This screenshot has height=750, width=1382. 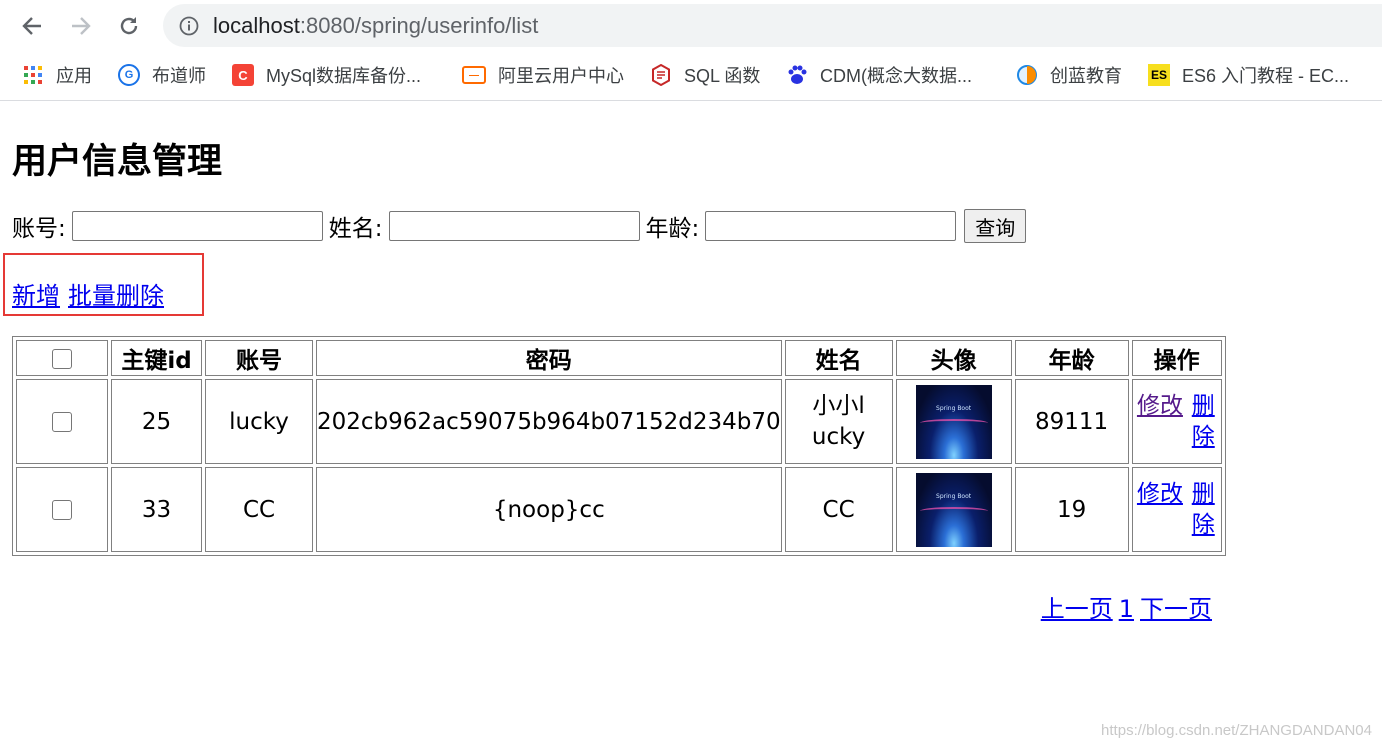 I want to click on batch-delete-link: 批量删除, so click(x=116, y=296).